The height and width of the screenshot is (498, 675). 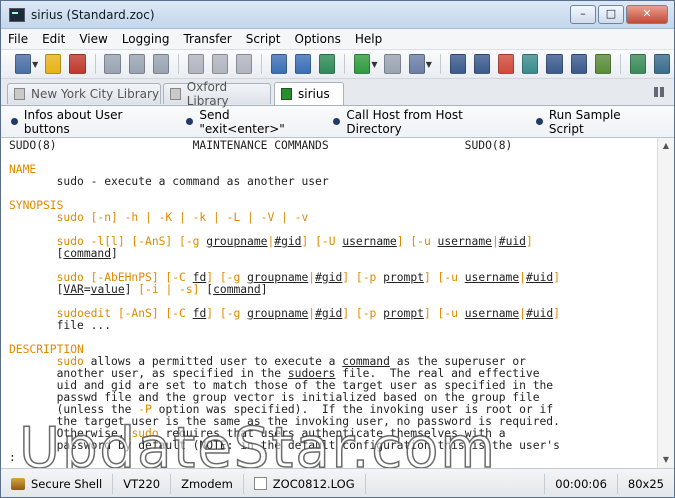 What do you see at coordinates (18, 483) in the screenshot?
I see `lock-icon` at bounding box center [18, 483].